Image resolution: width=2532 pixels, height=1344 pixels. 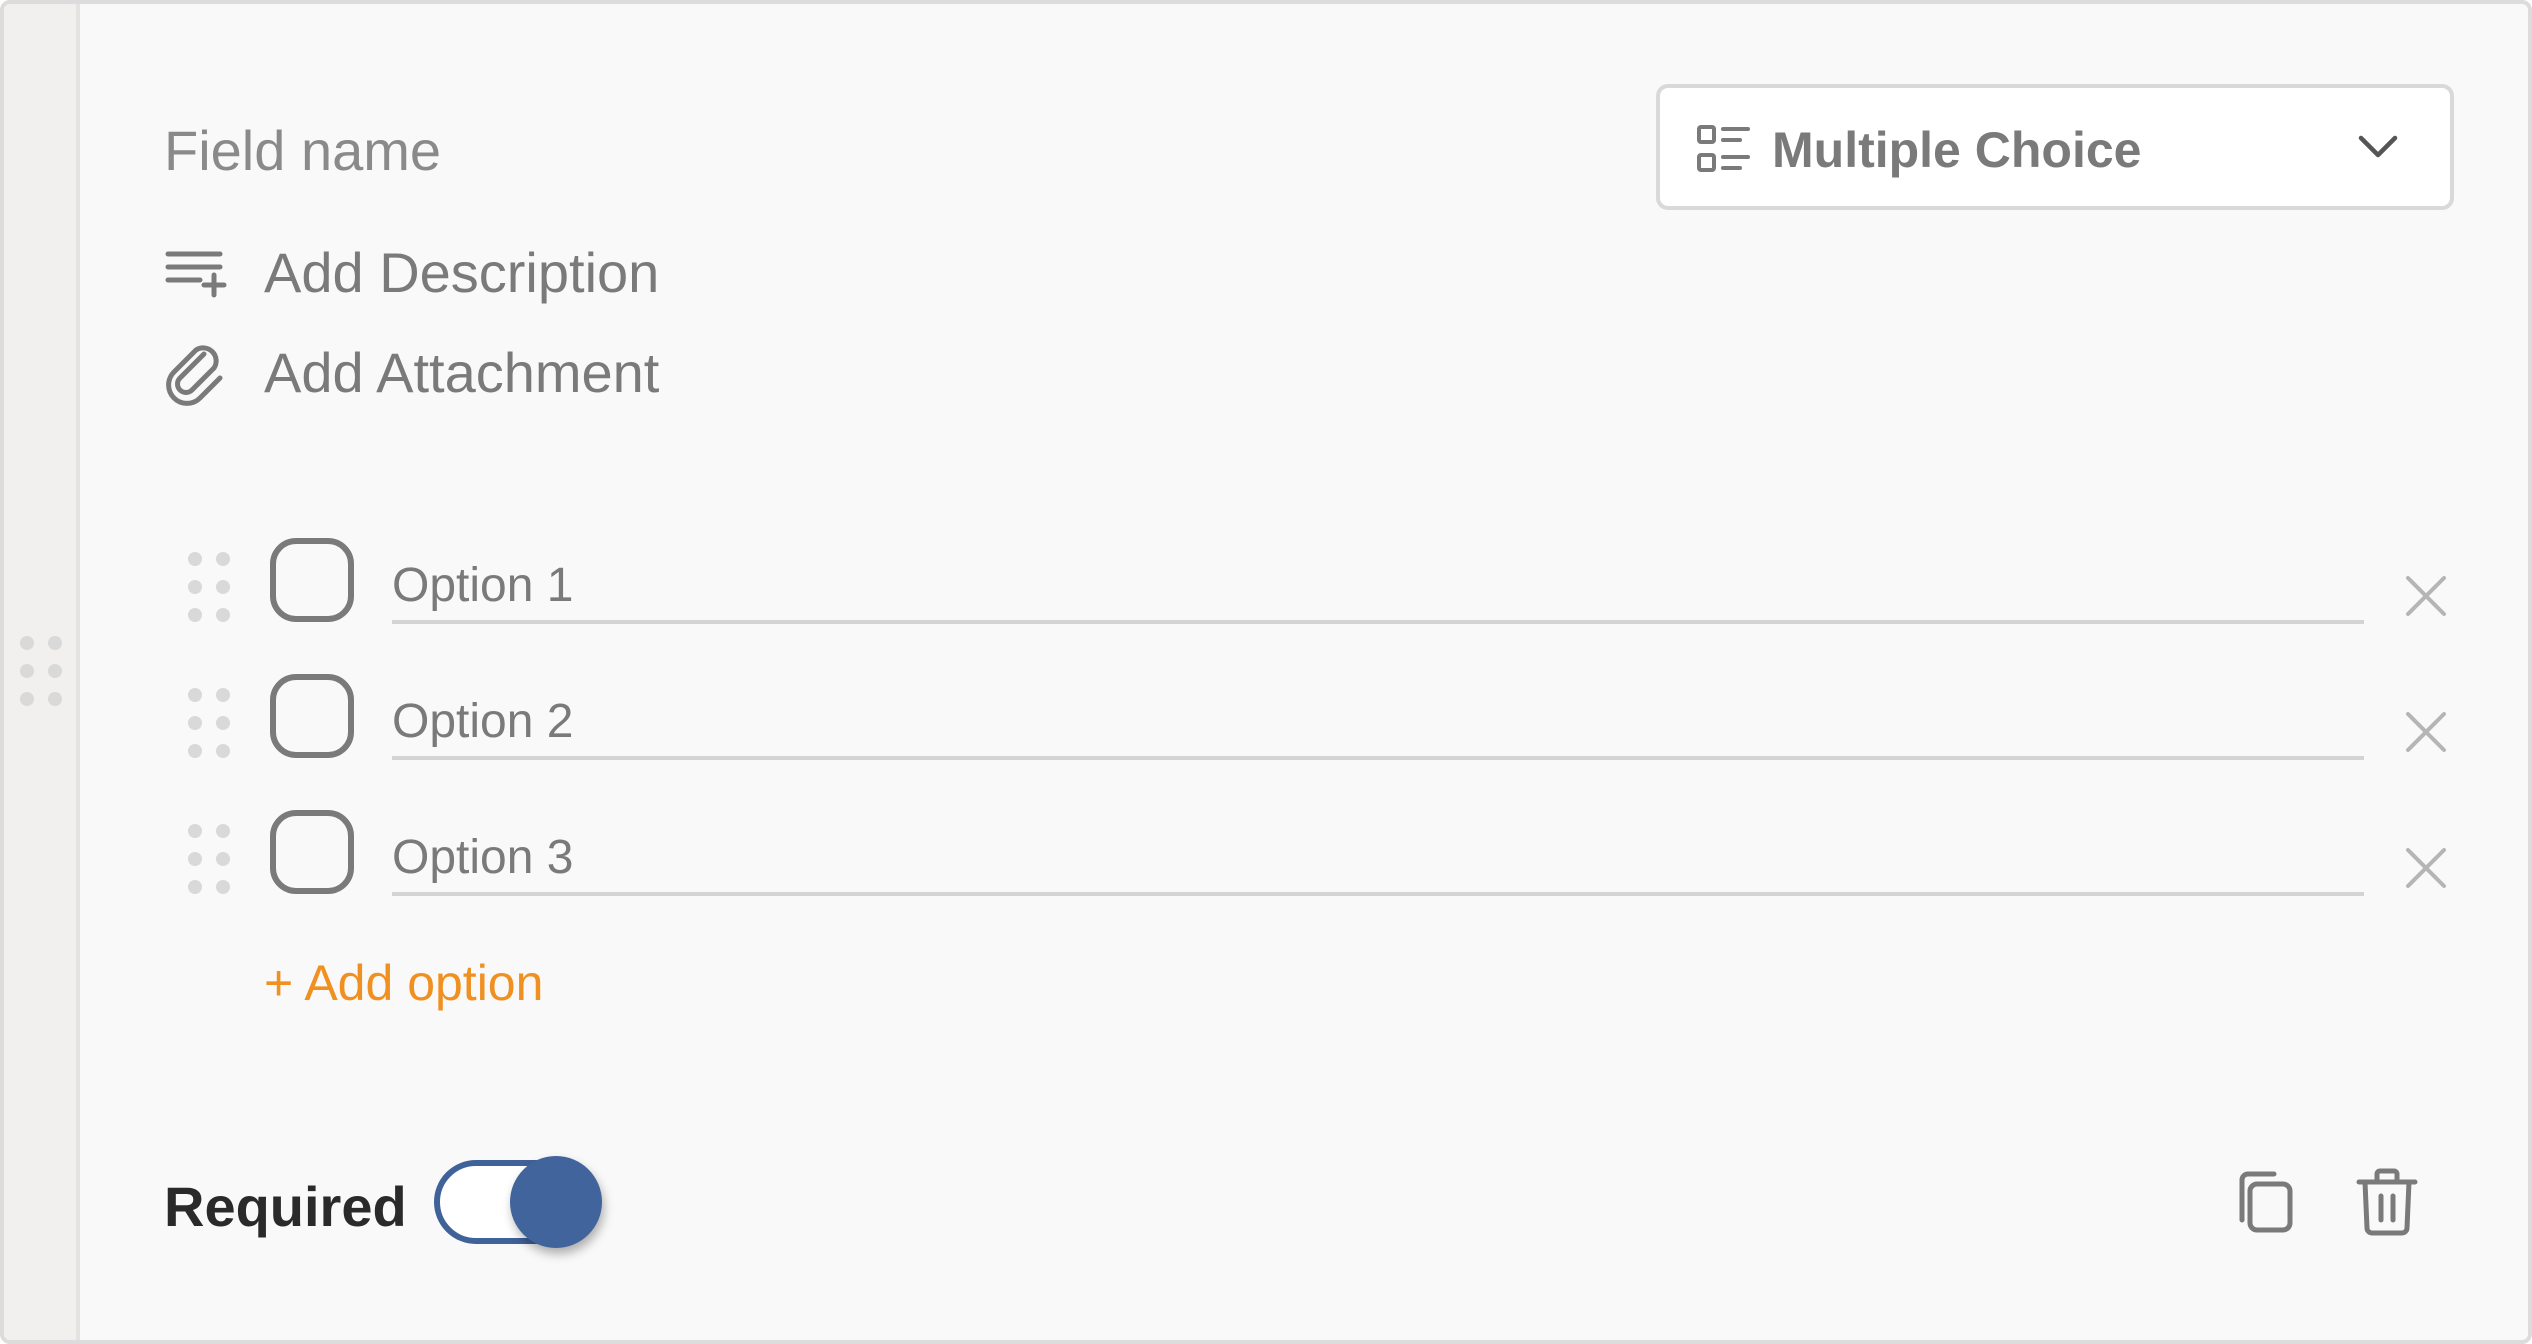 I want to click on option-input: Option 3, so click(x=1378, y=853).